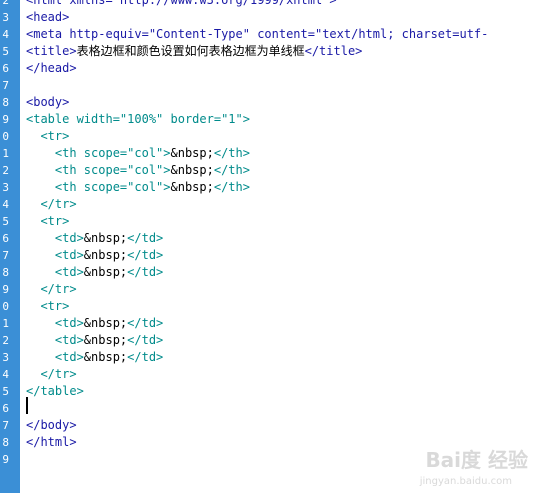  Describe the element at coordinates (476, 460) in the screenshot. I see `watermark-logo: Bai度 经验` at that location.